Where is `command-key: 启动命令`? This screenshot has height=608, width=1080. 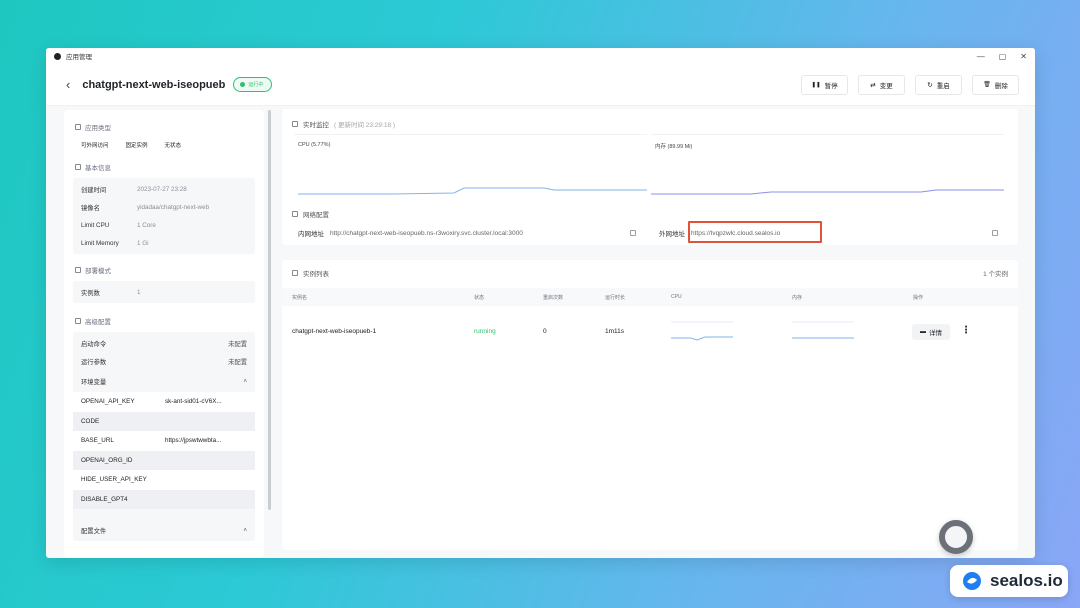
command-key: 启动命令 is located at coordinates (94, 344).